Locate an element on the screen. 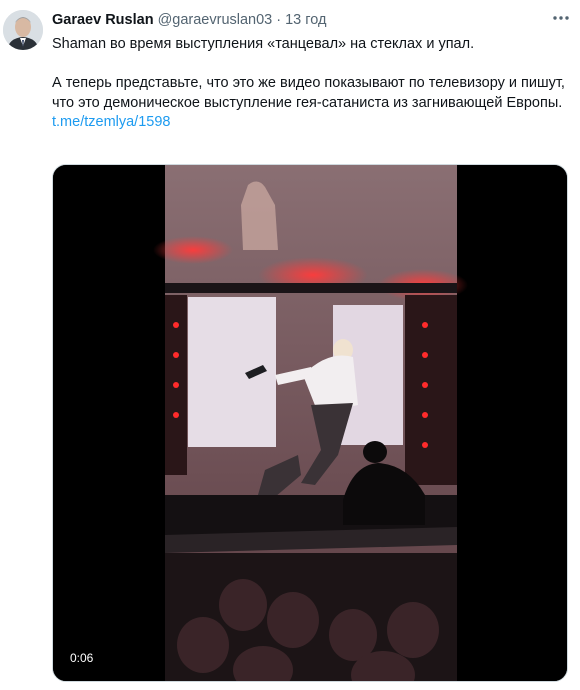 This screenshot has width=580, height=690. more-horizontal-icon is located at coordinates (561, 18).